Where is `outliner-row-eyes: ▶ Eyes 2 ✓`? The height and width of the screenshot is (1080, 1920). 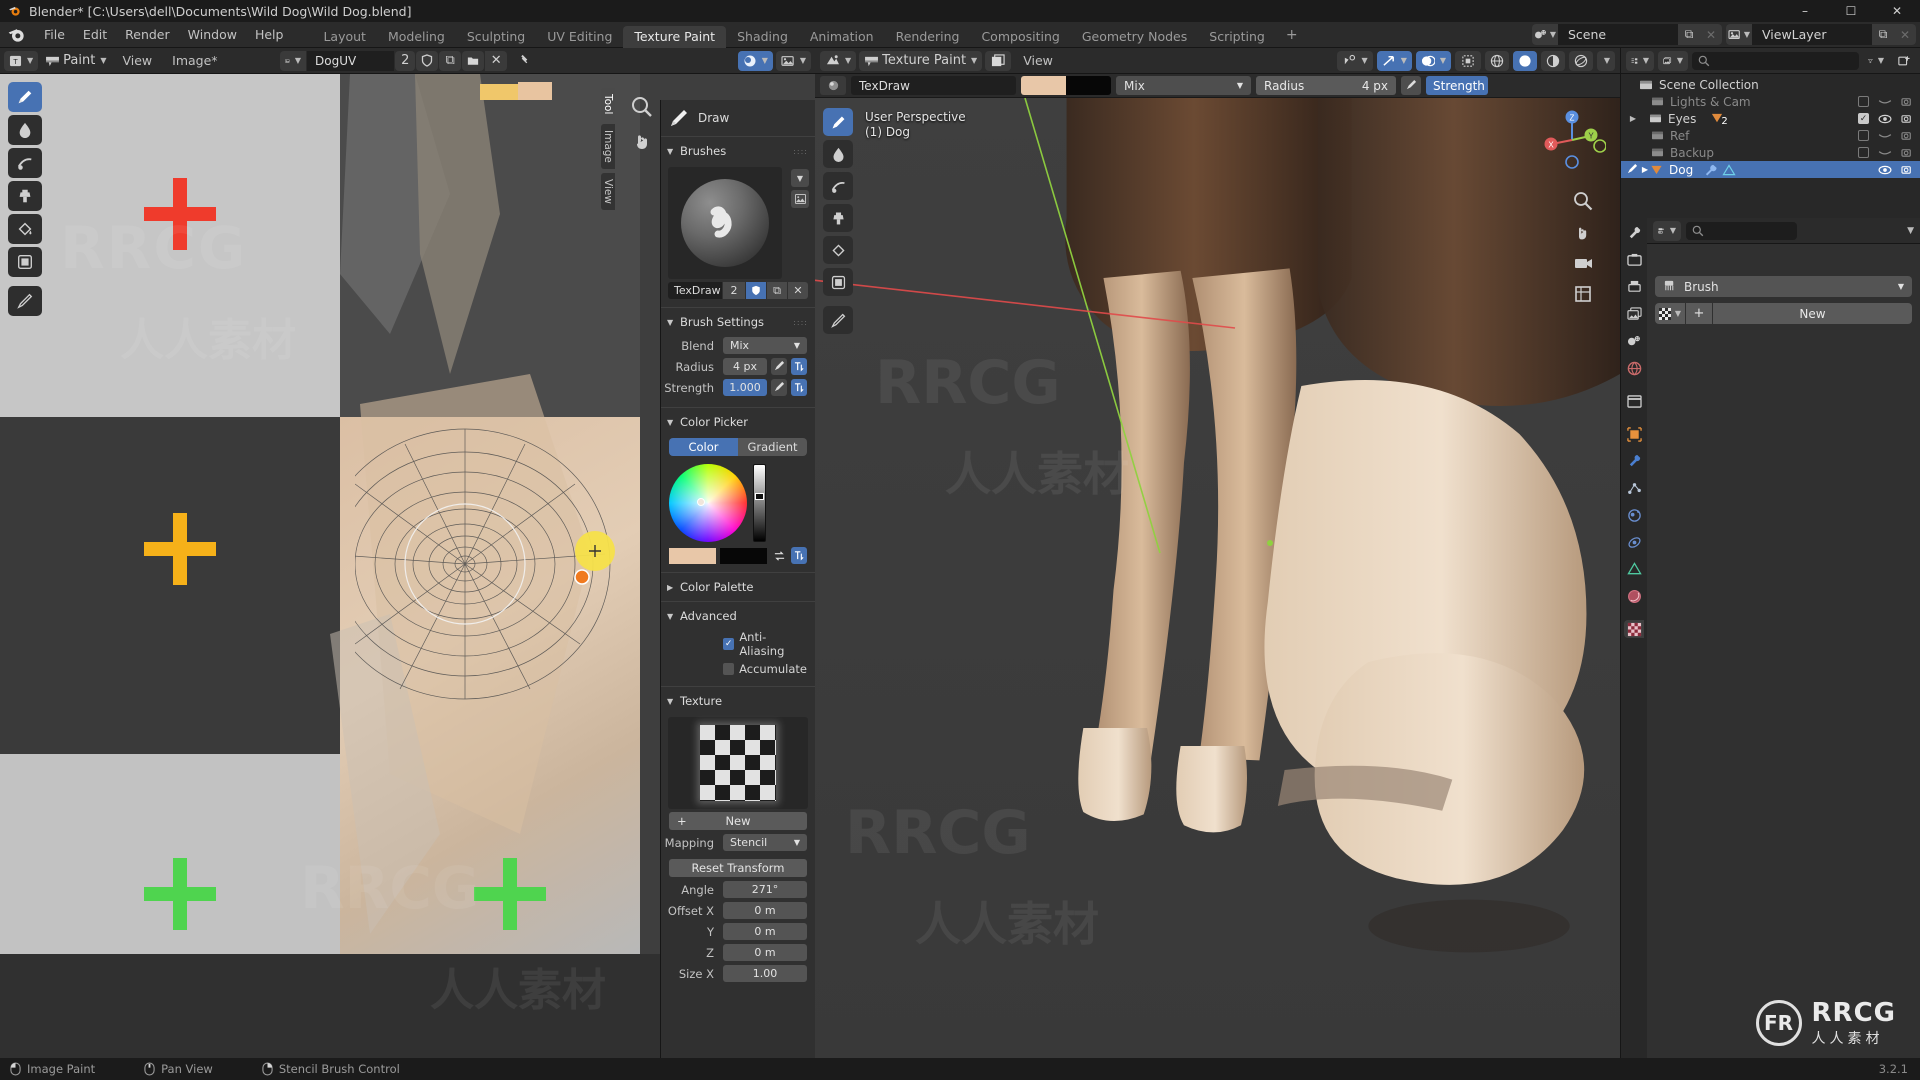 outliner-row-eyes: ▶ Eyes 2 ✓ is located at coordinates (1770, 118).